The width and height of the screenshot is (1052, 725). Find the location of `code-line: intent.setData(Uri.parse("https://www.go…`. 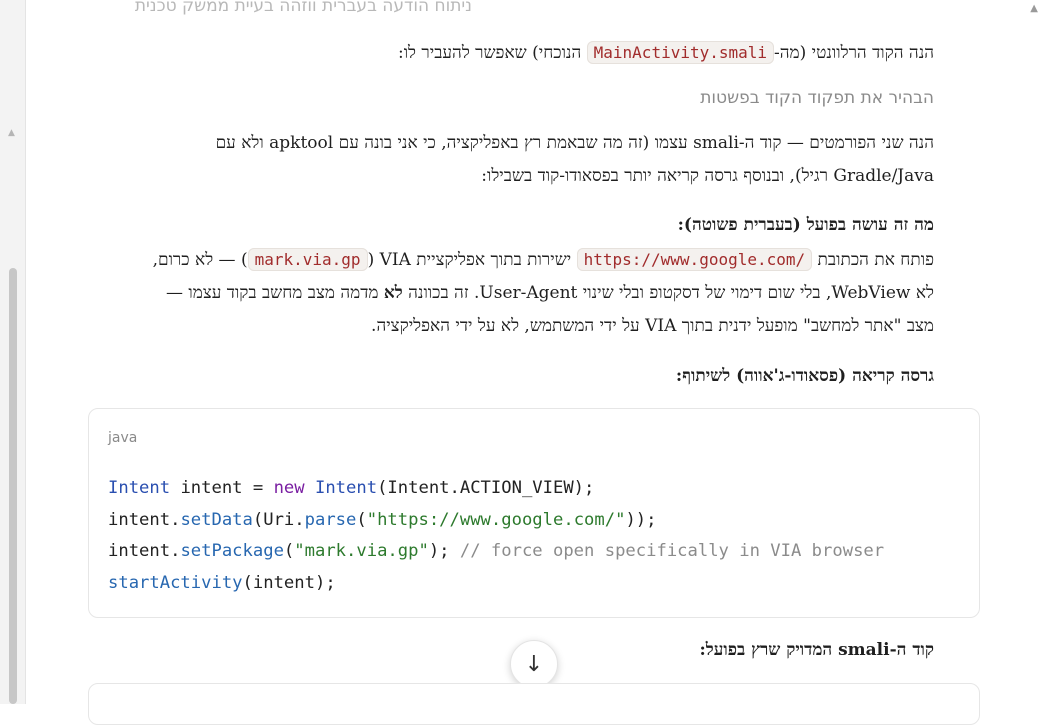

code-line: intent.setData(Uri.parse("https://www.go… is located at coordinates (496, 521).